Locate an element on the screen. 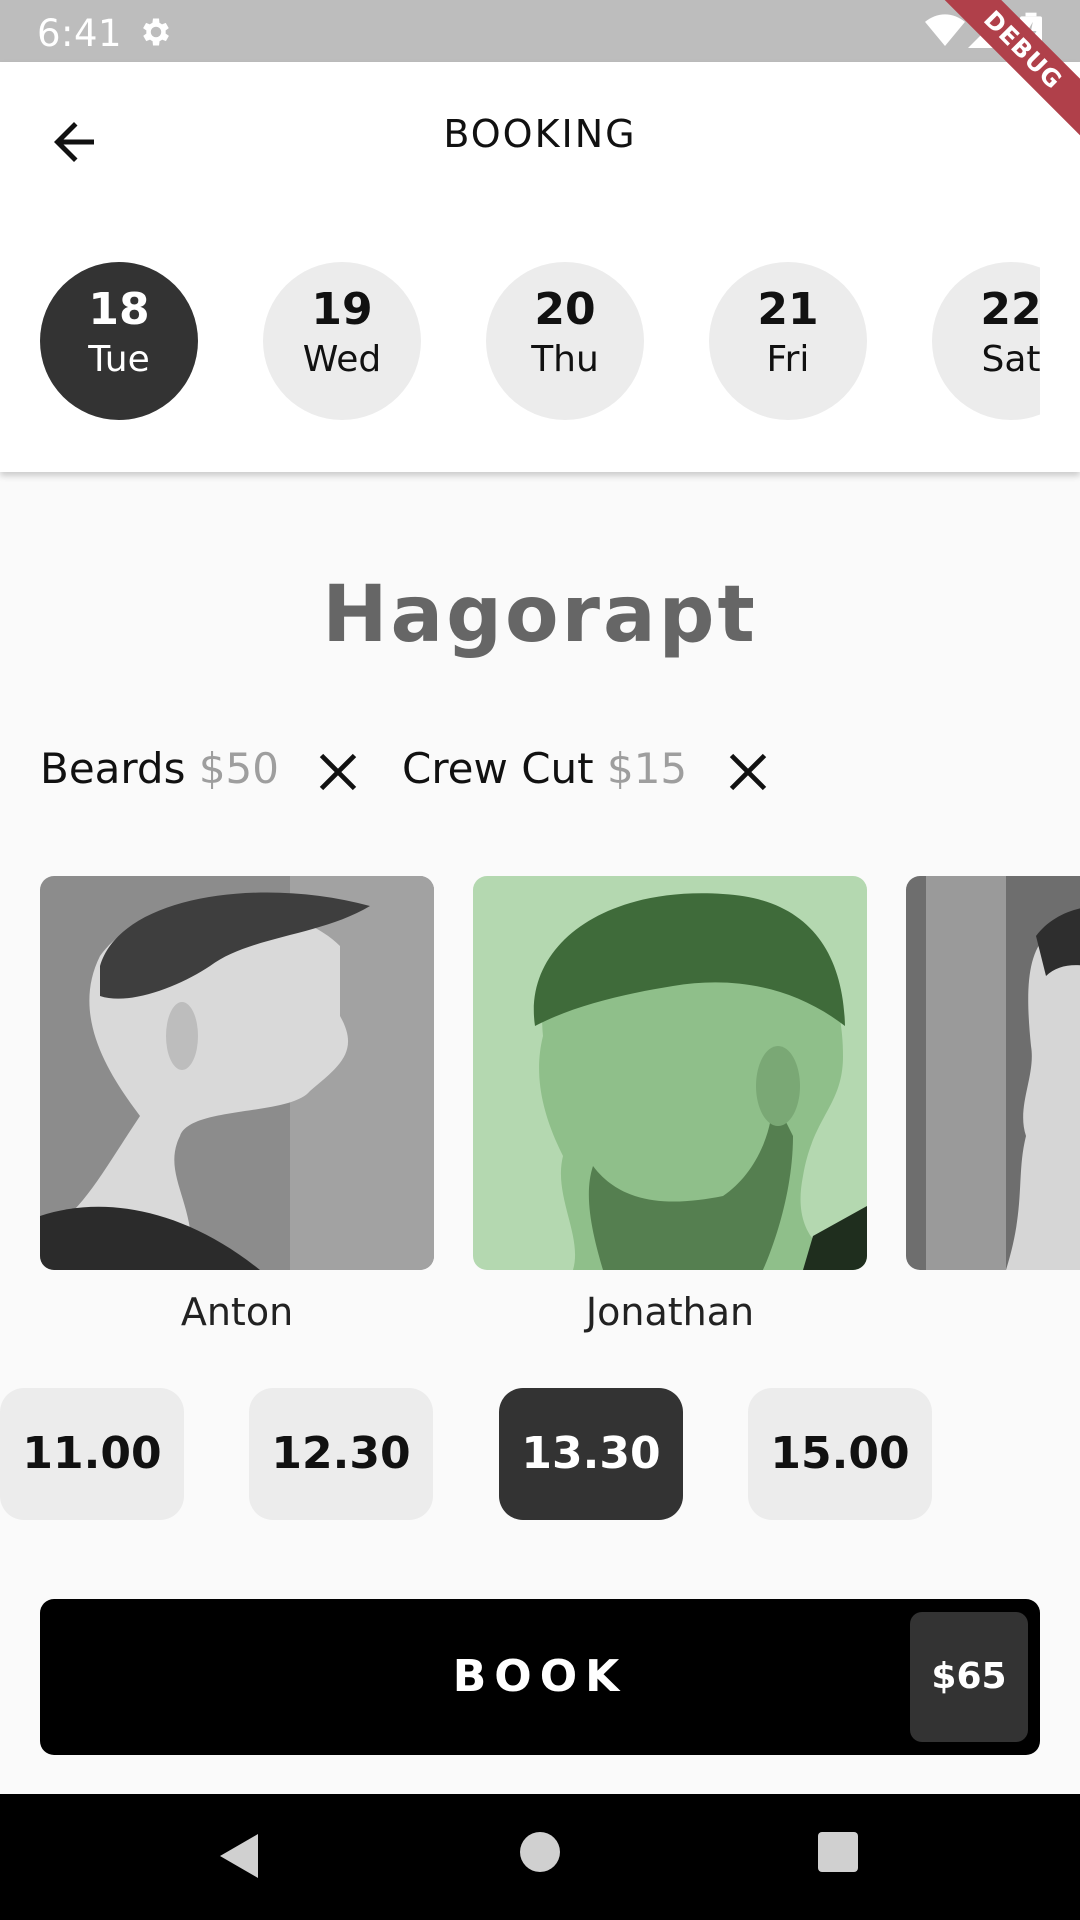 The height and width of the screenshot is (1920, 1080). barber-name: Anton is located at coordinates (237, 1312).